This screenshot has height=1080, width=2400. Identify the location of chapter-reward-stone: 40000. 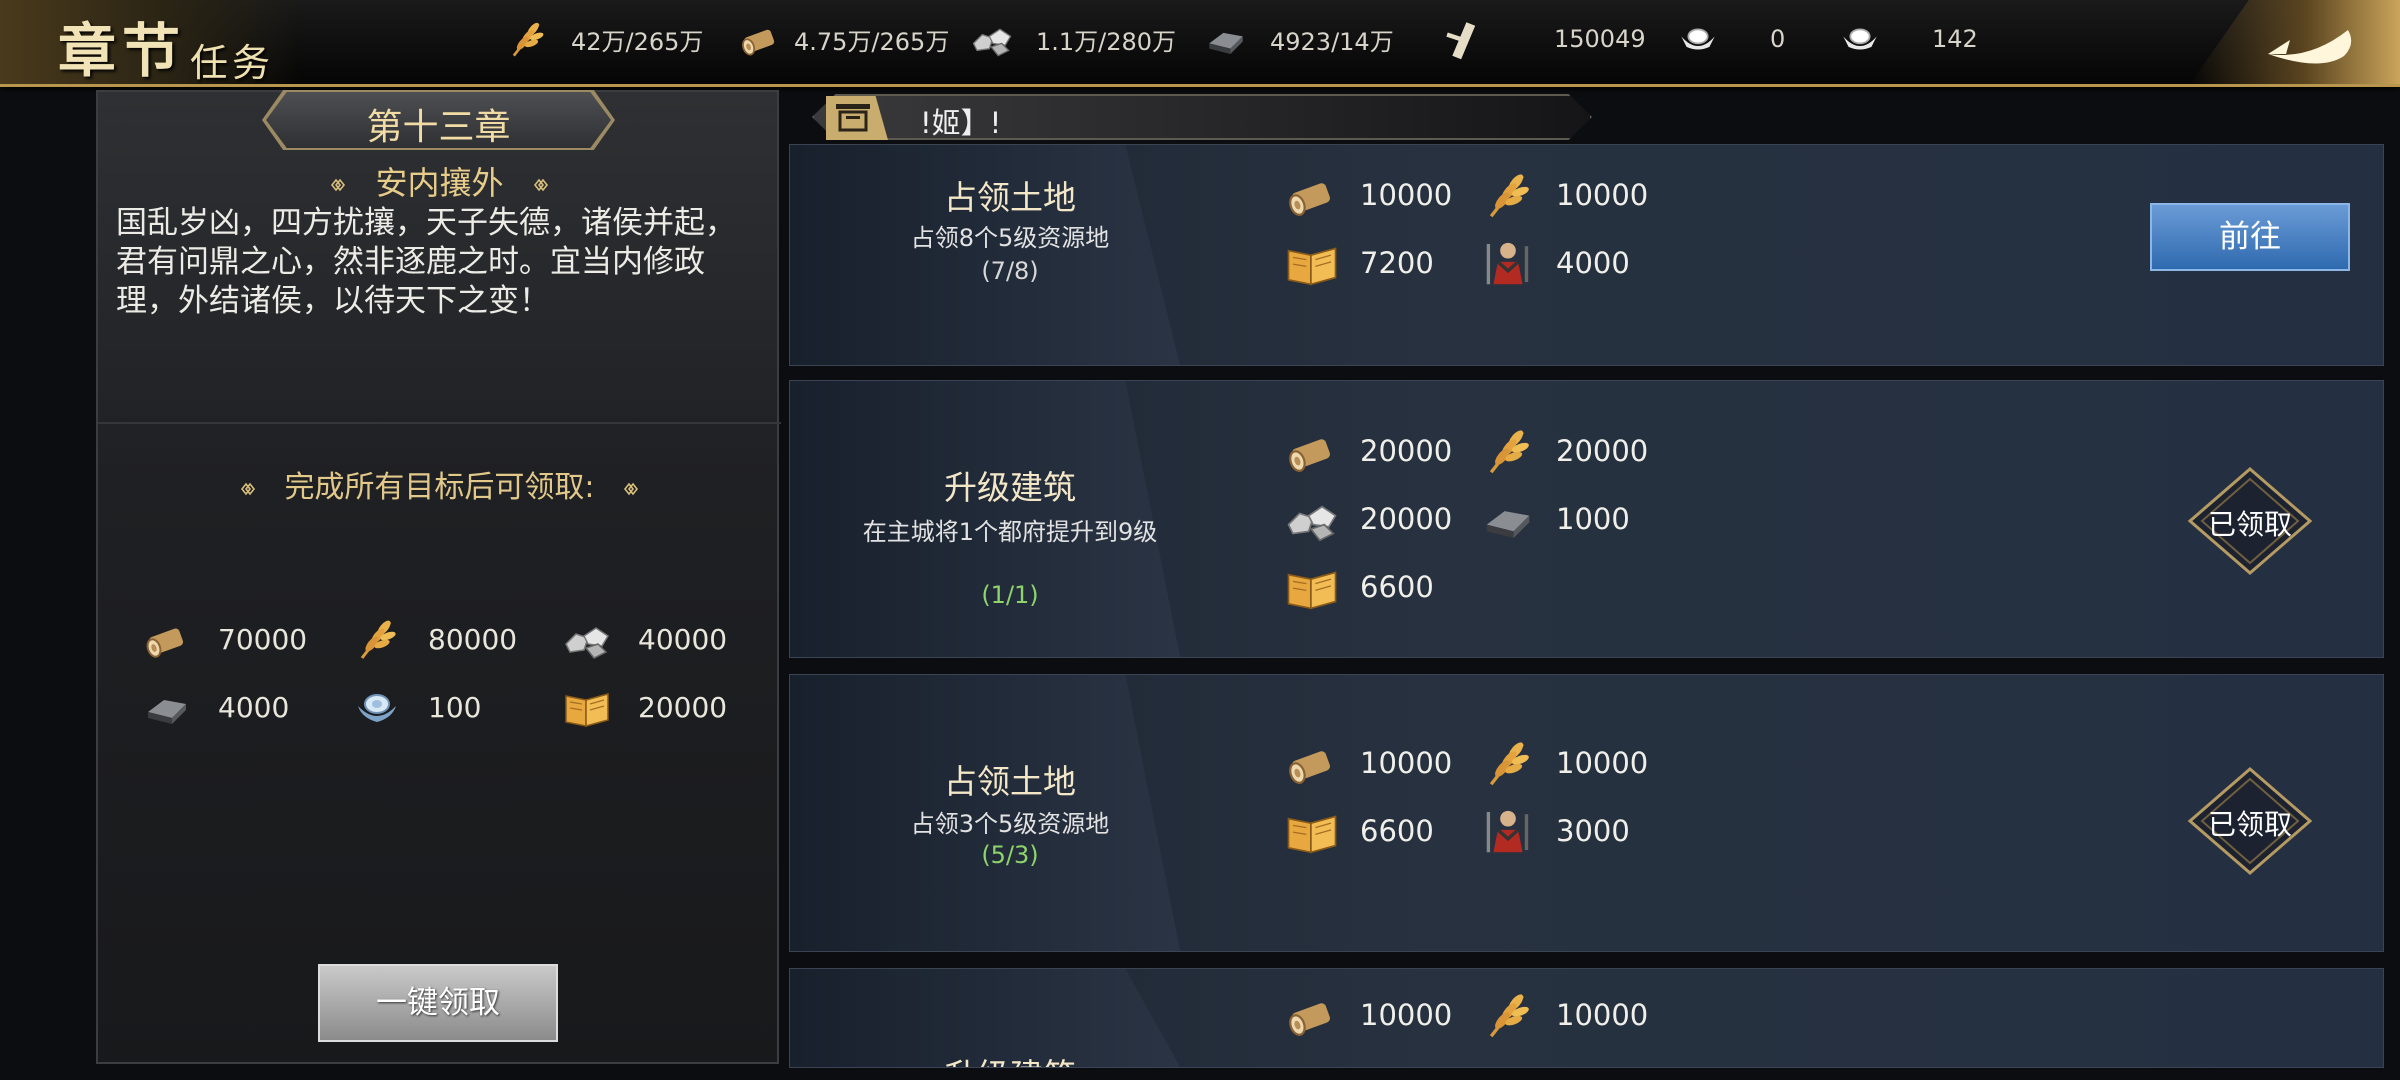
(644, 639).